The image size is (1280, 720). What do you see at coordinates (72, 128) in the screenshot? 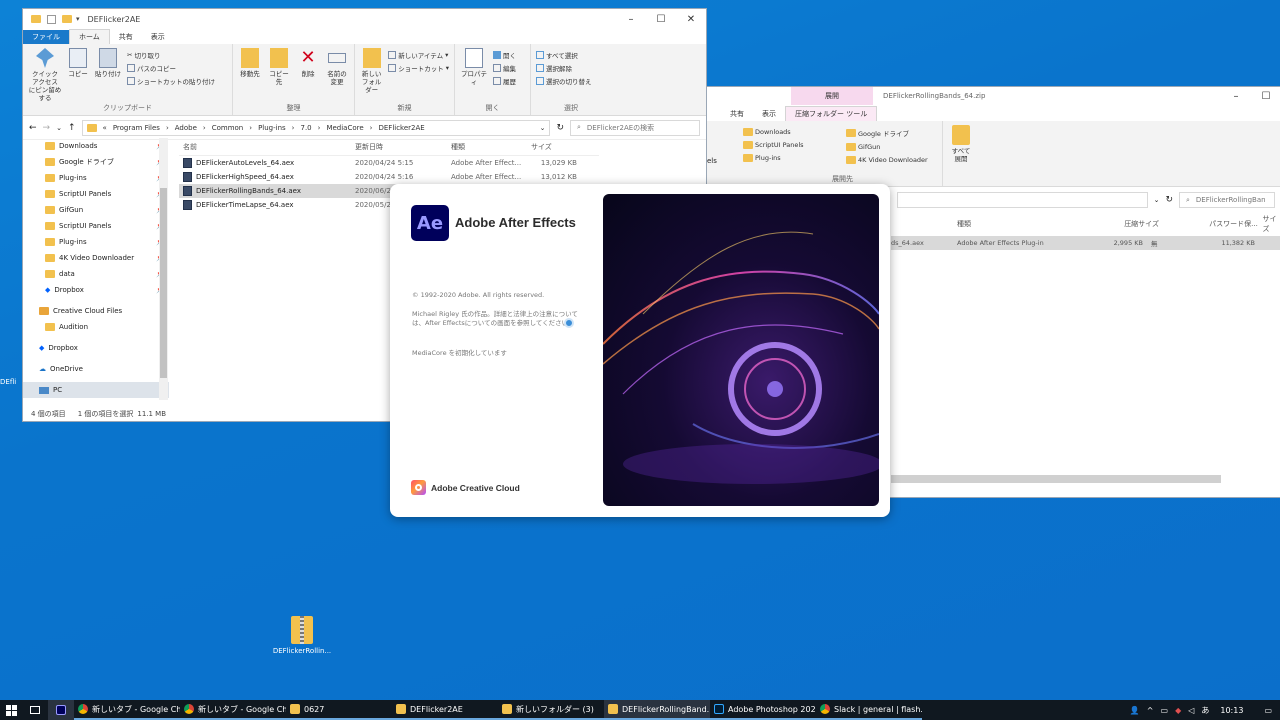
I see `up-icon: ↑` at bounding box center [72, 128].